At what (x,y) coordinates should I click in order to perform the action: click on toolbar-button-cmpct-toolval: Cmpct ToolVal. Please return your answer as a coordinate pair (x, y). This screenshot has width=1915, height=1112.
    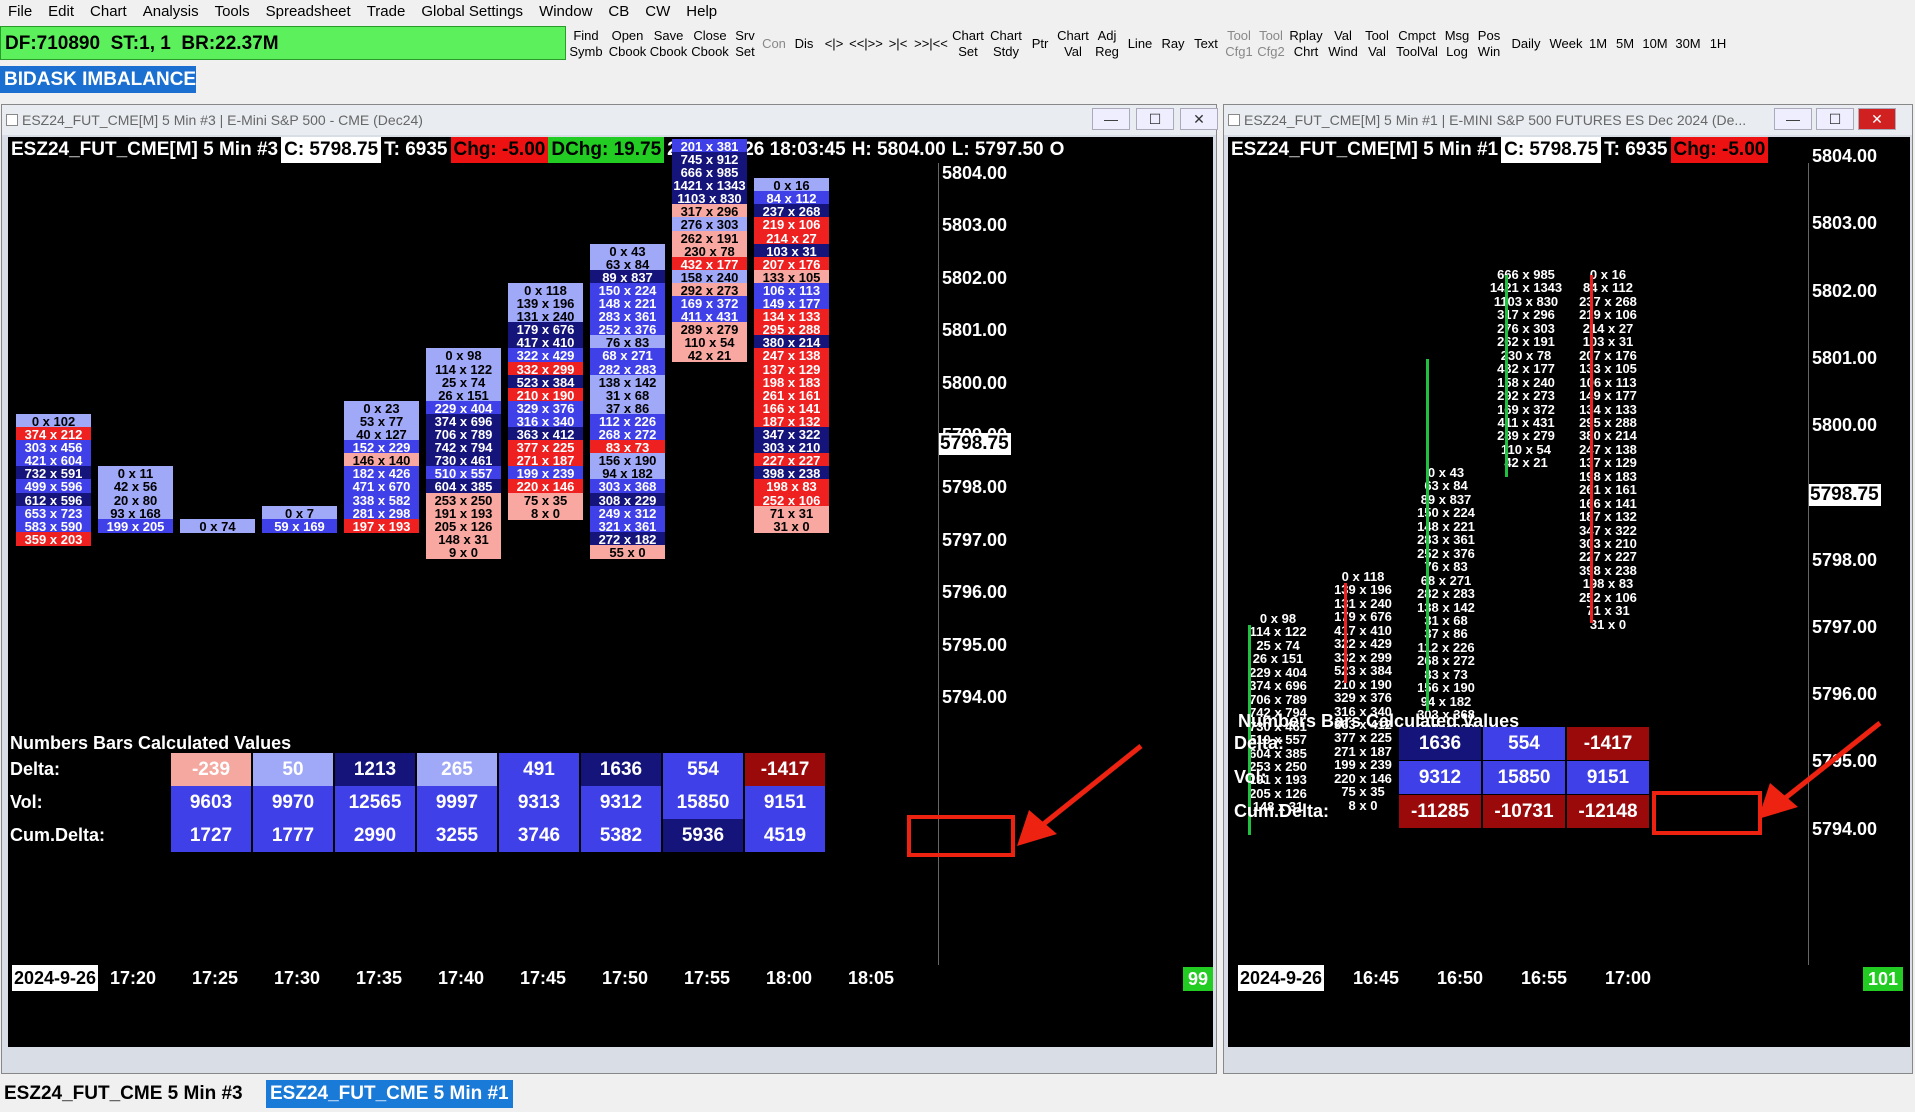
    Looking at the image, I should click on (1417, 44).